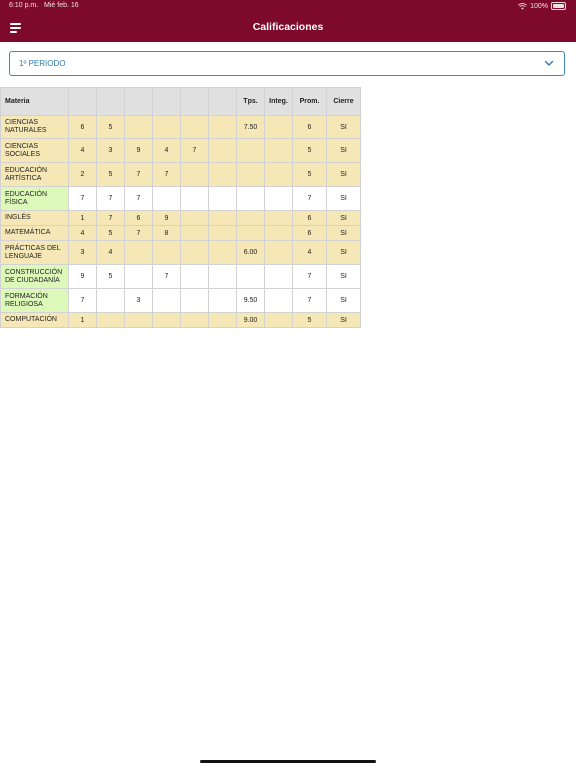  What do you see at coordinates (288, 27) in the screenshot?
I see `page-title: Calificaciones` at bounding box center [288, 27].